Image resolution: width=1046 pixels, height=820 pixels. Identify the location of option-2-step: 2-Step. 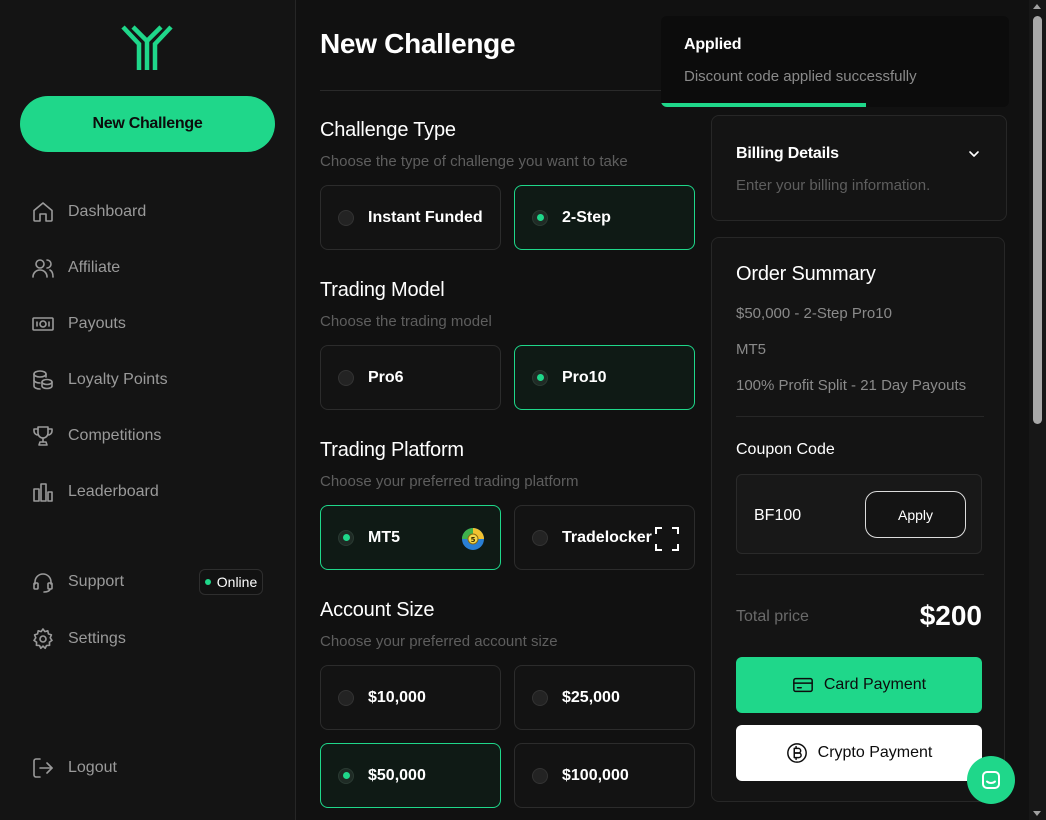
(604, 217).